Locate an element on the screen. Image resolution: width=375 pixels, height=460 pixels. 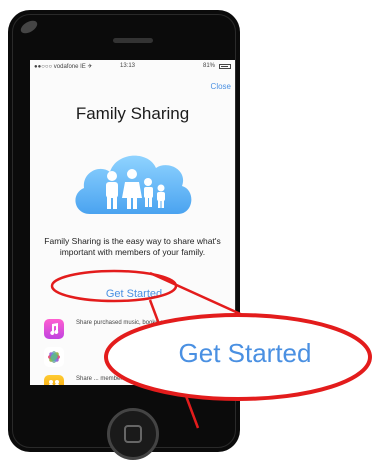
home-button is located at coordinates (133, 434).